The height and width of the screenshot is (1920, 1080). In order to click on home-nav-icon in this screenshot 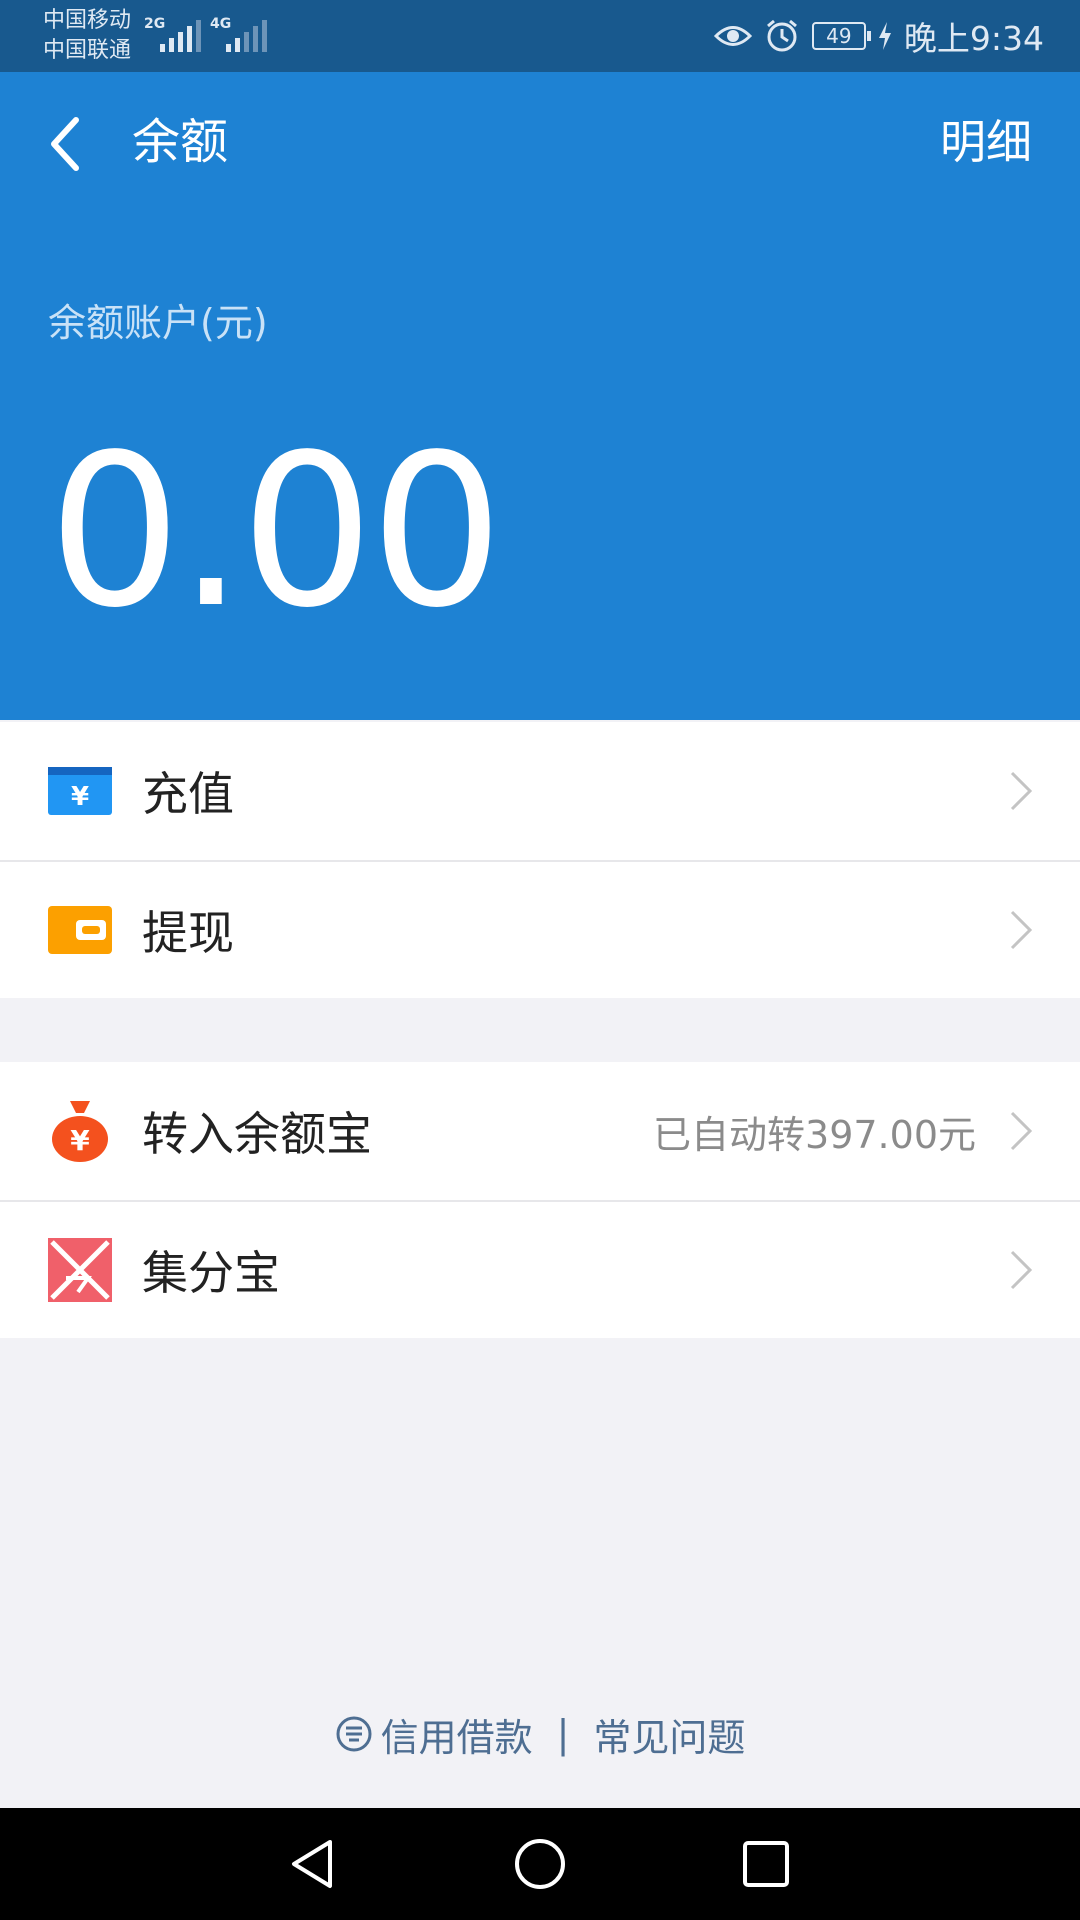, I will do `click(540, 1864)`.